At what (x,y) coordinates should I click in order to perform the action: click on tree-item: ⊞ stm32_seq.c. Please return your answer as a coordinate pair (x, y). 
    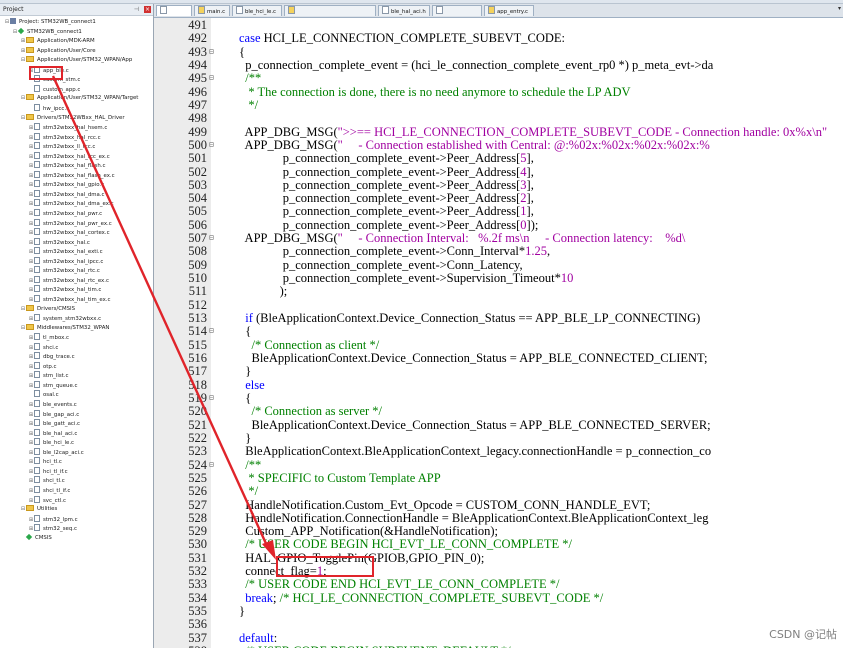
    Looking at the image, I should click on (52, 528).